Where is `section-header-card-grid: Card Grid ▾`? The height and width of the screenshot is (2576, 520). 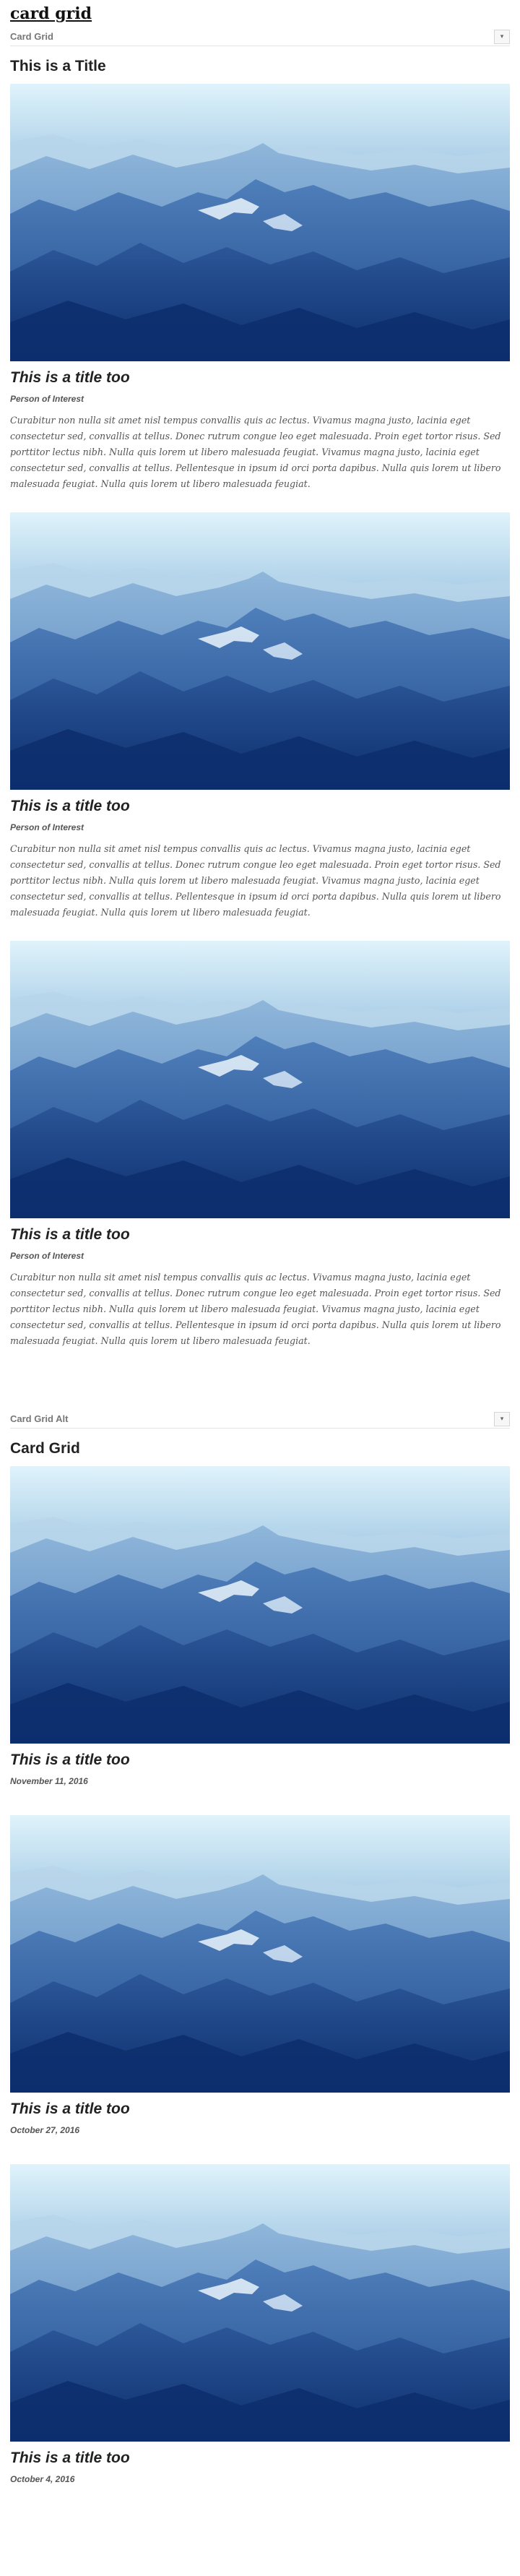
section-header-card-grid: Card Grid ▾ is located at coordinates (260, 36).